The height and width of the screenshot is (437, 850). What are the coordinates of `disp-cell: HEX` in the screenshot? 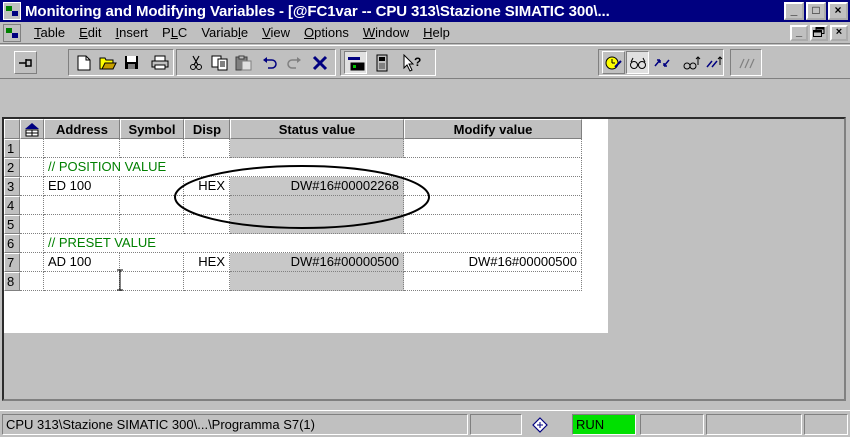 It's located at (207, 262).